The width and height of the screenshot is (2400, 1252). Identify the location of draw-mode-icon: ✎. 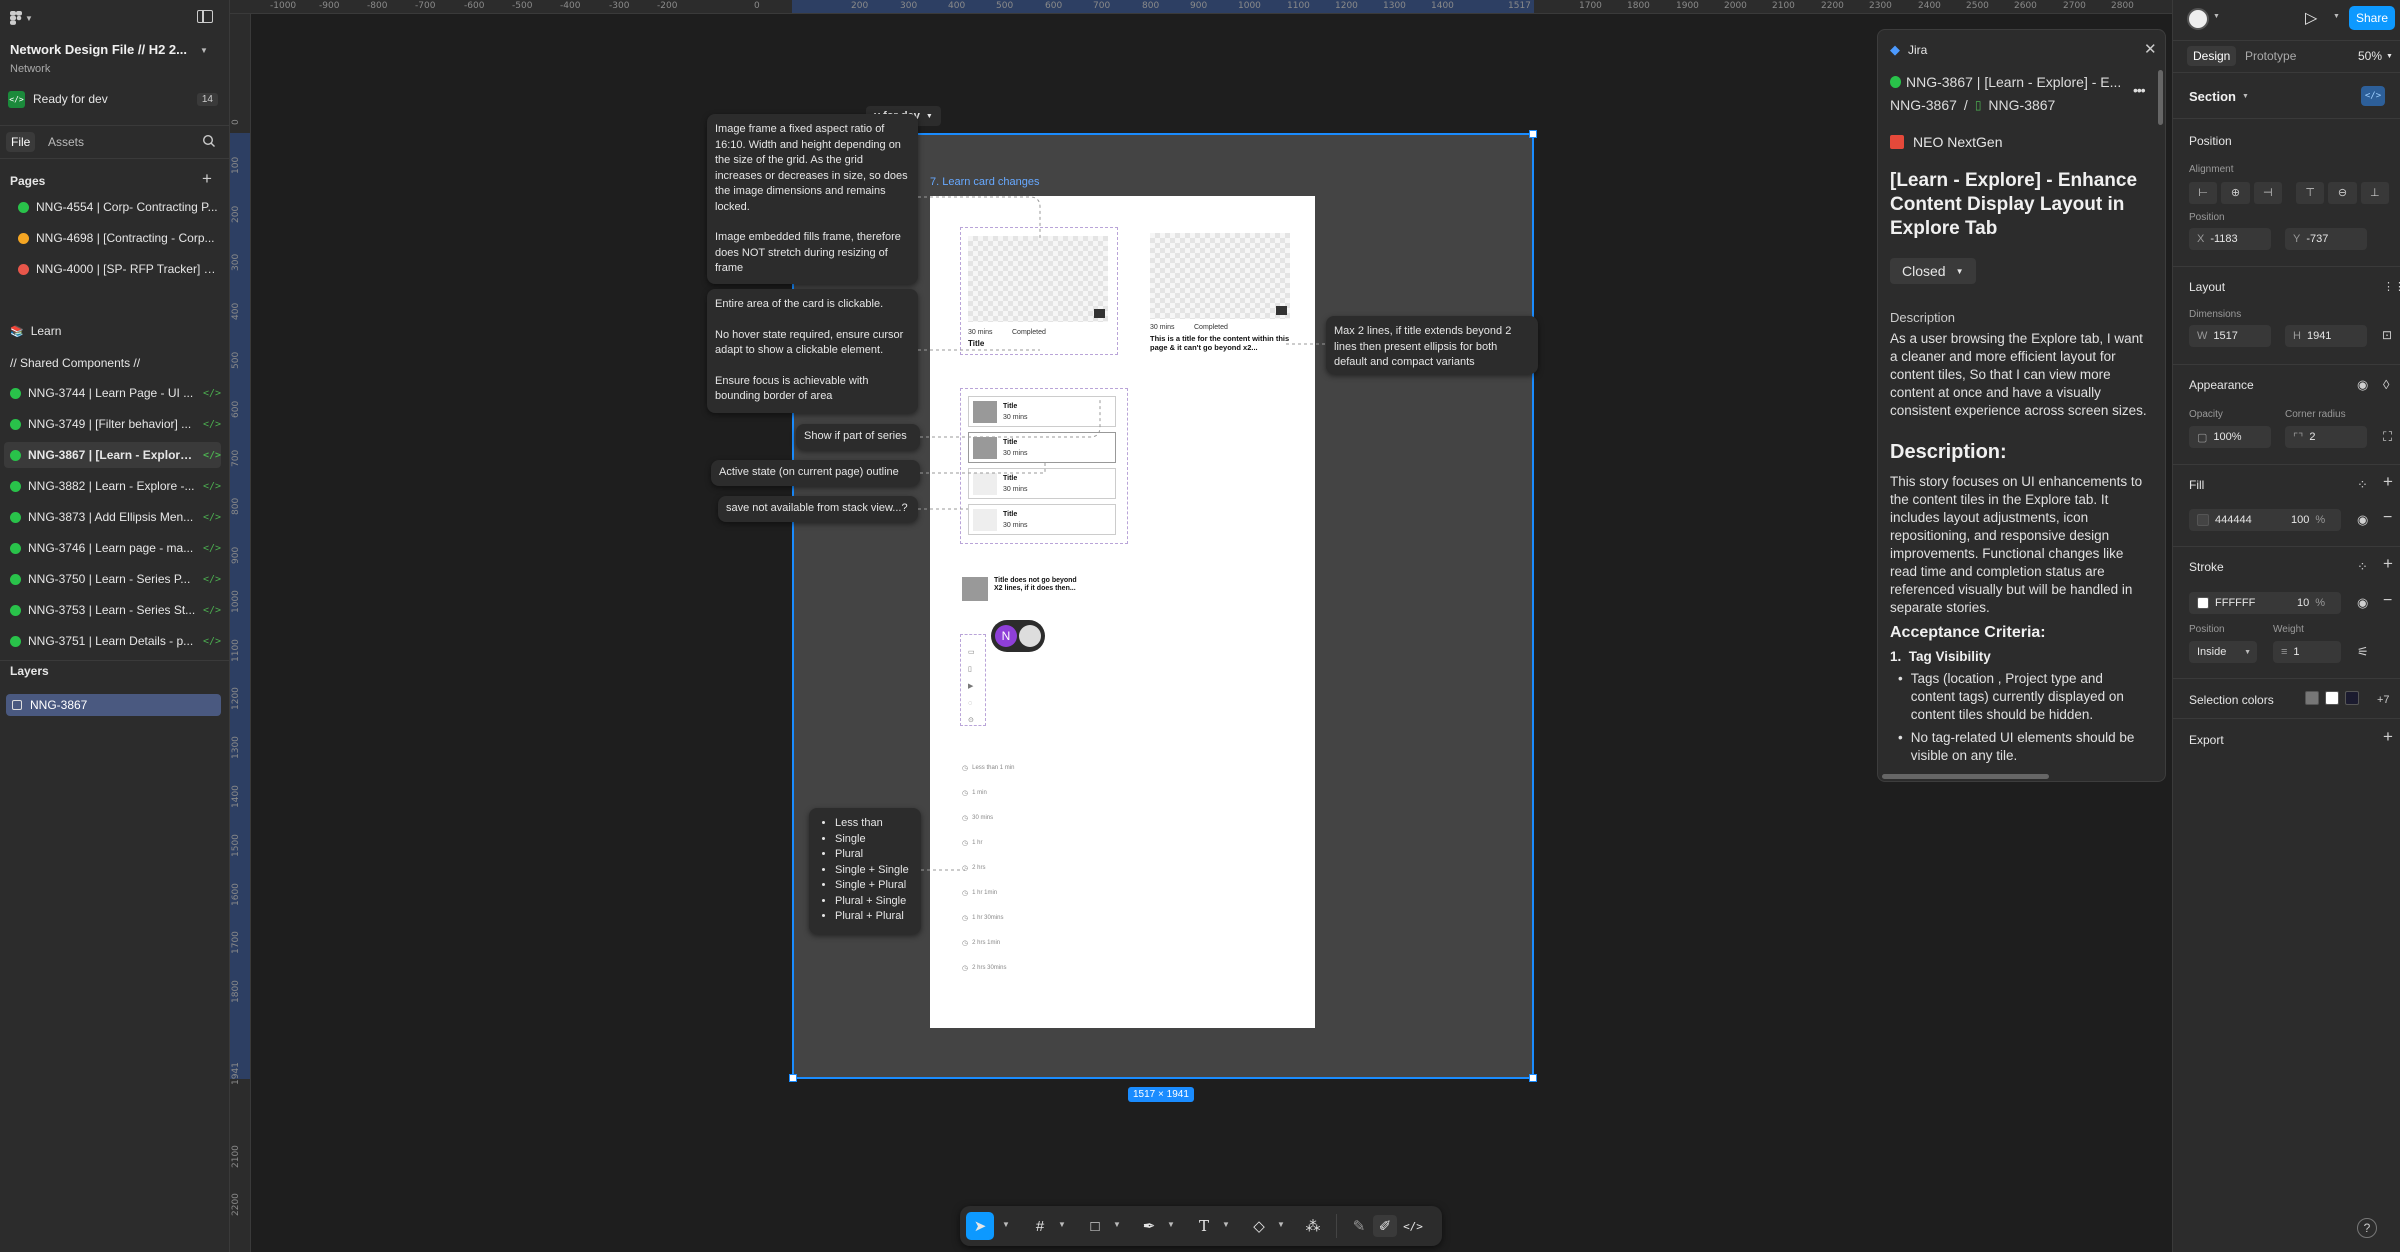
(1359, 1226).